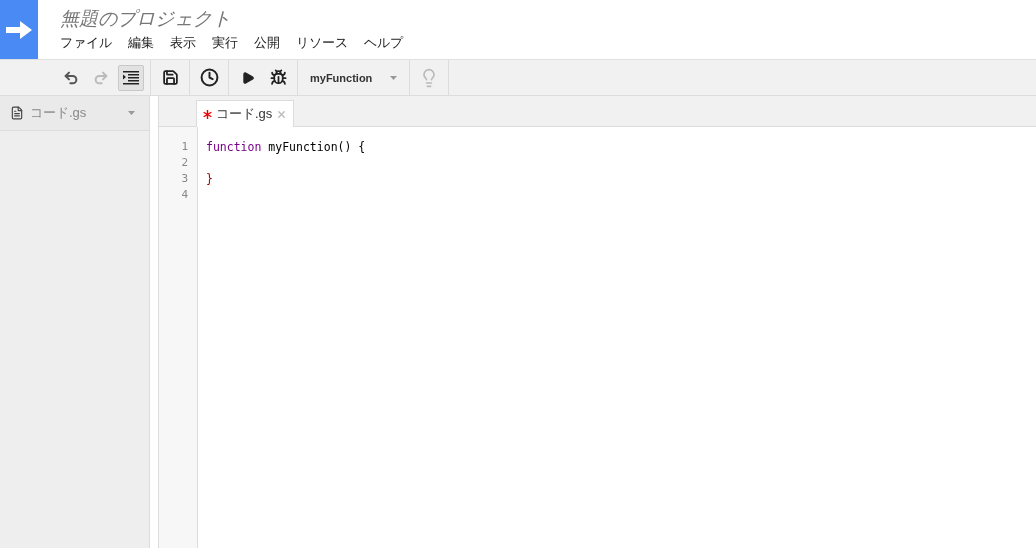  Describe the element at coordinates (141, 43) in the screenshot. I see `menu-item: 編集` at that location.